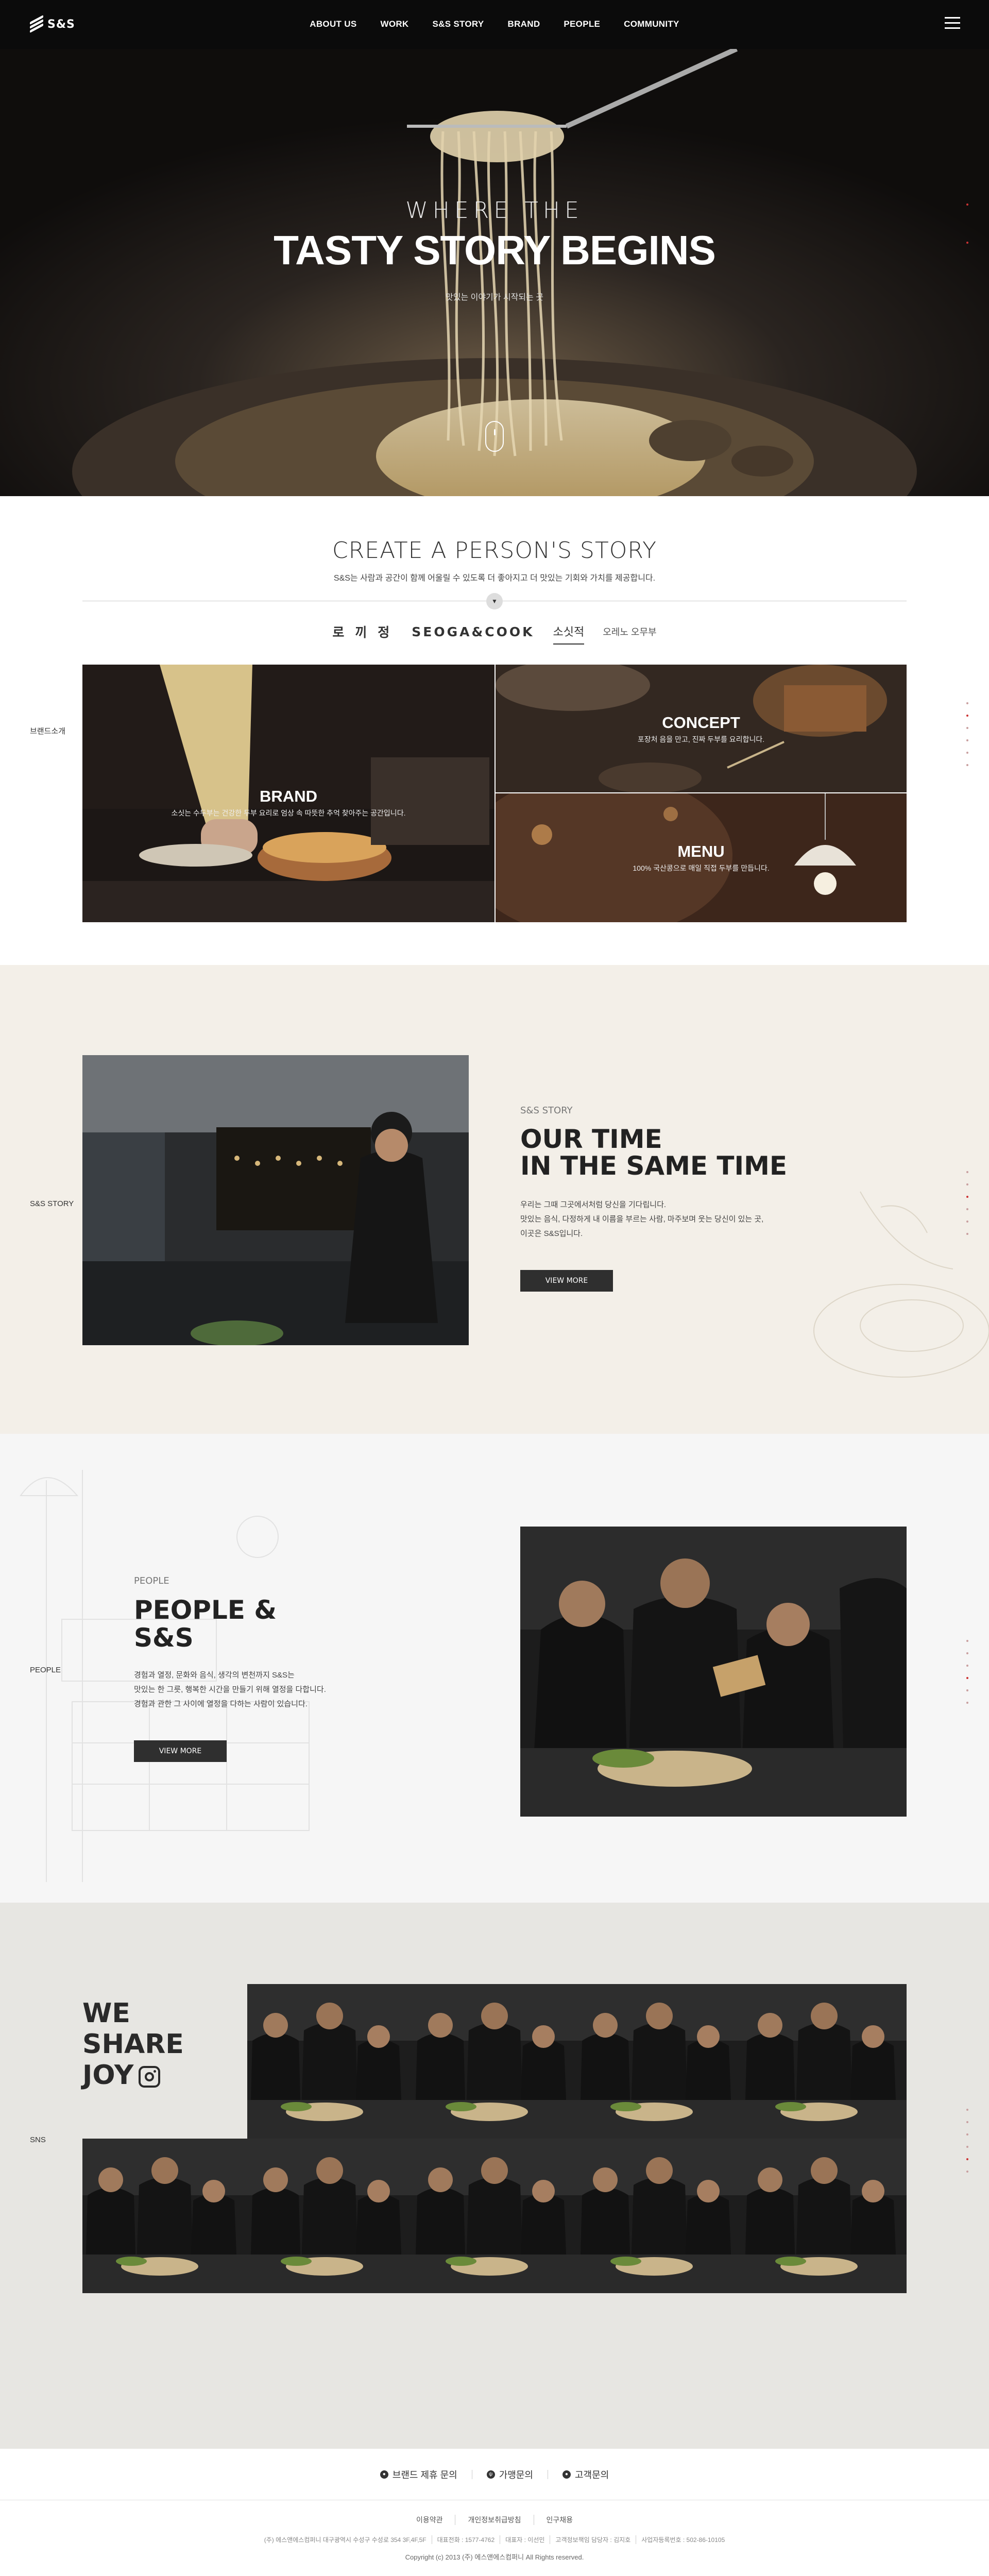  I want to click on recruit-link: 인구채용, so click(560, 2520).